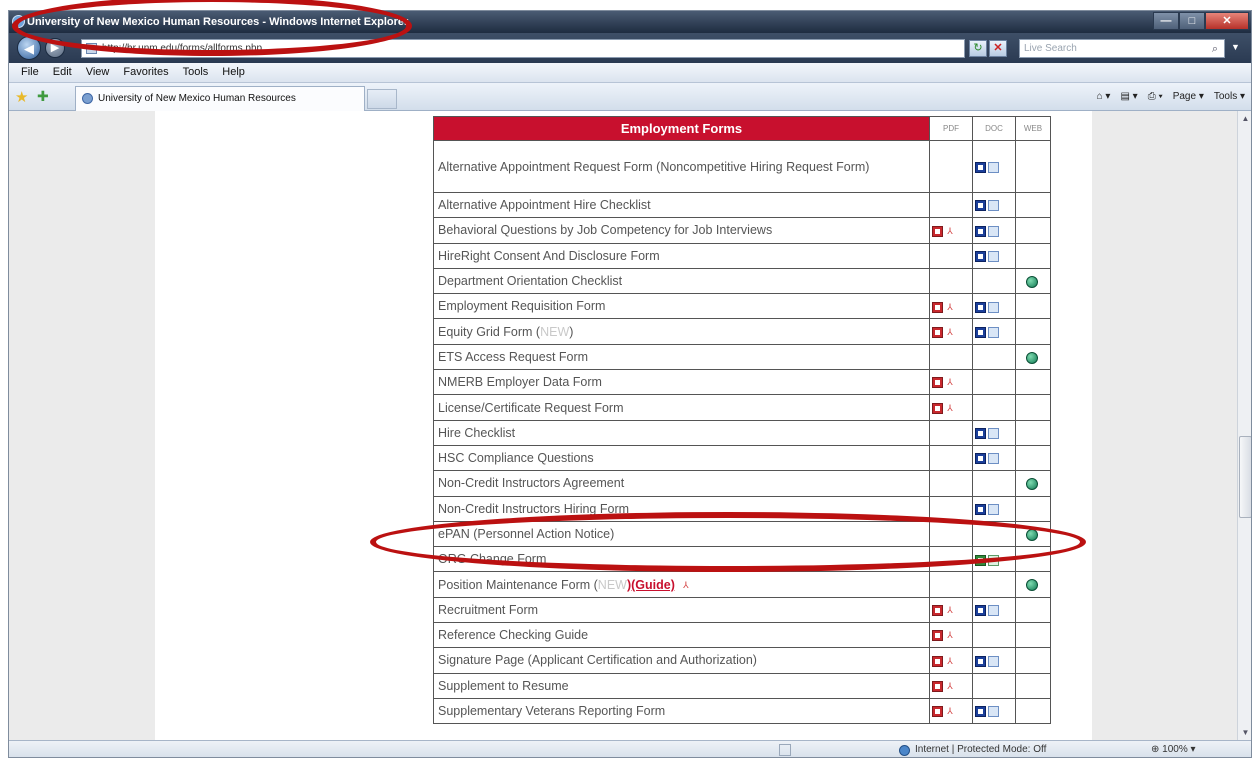 The height and width of the screenshot is (758, 1252). What do you see at coordinates (651, 585) in the screenshot?
I see `guide-link: )(Guide)` at bounding box center [651, 585].